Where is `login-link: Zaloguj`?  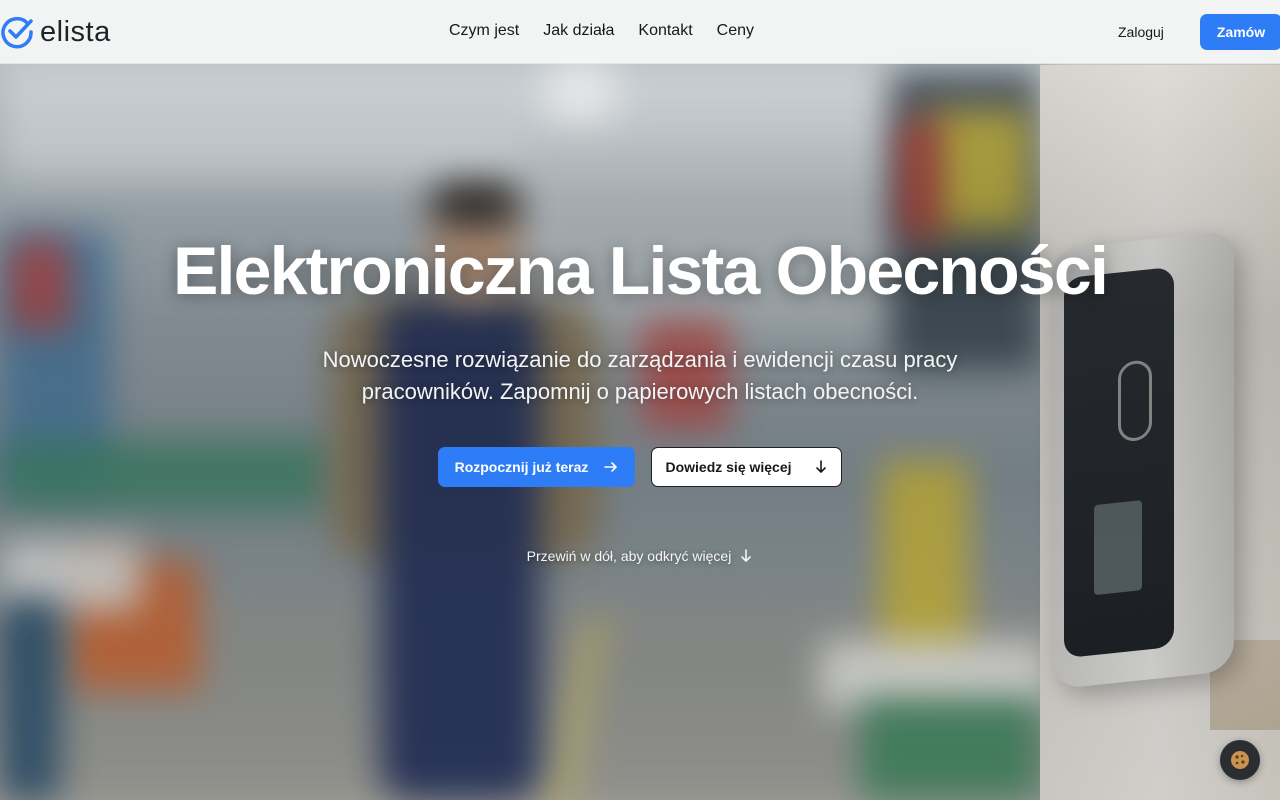
login-link: Zaloguj is located at coordinates (1141, 32).